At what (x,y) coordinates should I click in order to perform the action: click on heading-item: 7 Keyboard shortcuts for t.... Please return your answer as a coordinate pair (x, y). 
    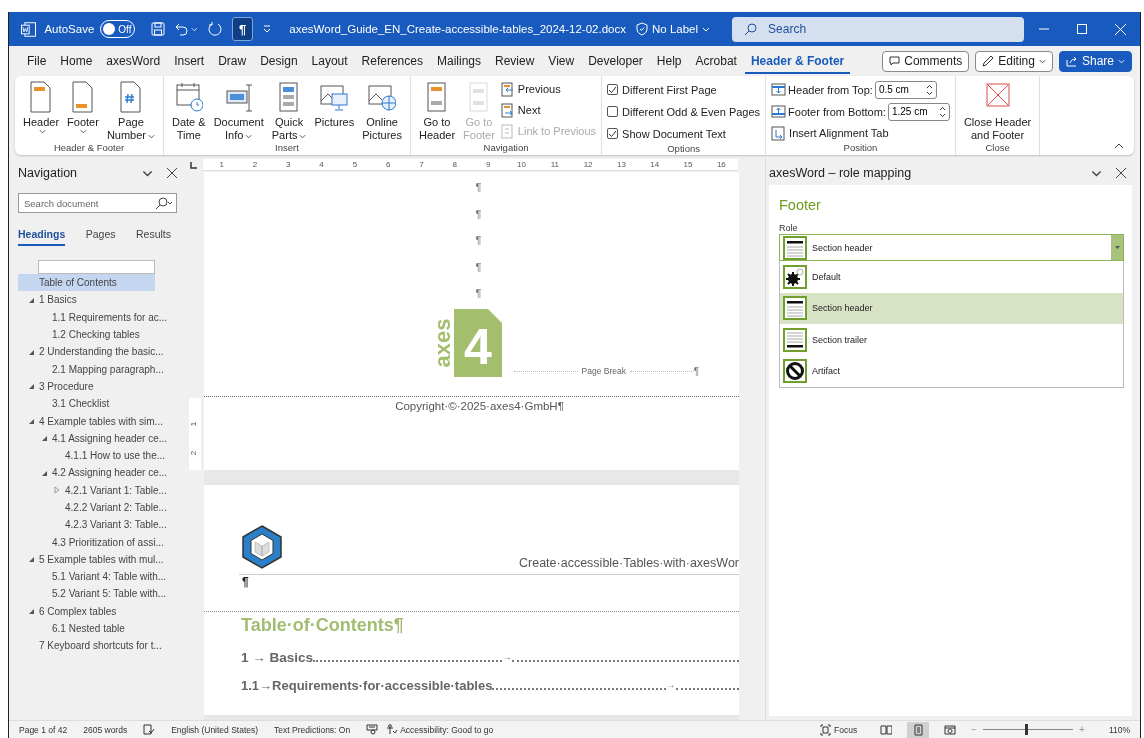
    Looking at the image, I should click on (97, 646).